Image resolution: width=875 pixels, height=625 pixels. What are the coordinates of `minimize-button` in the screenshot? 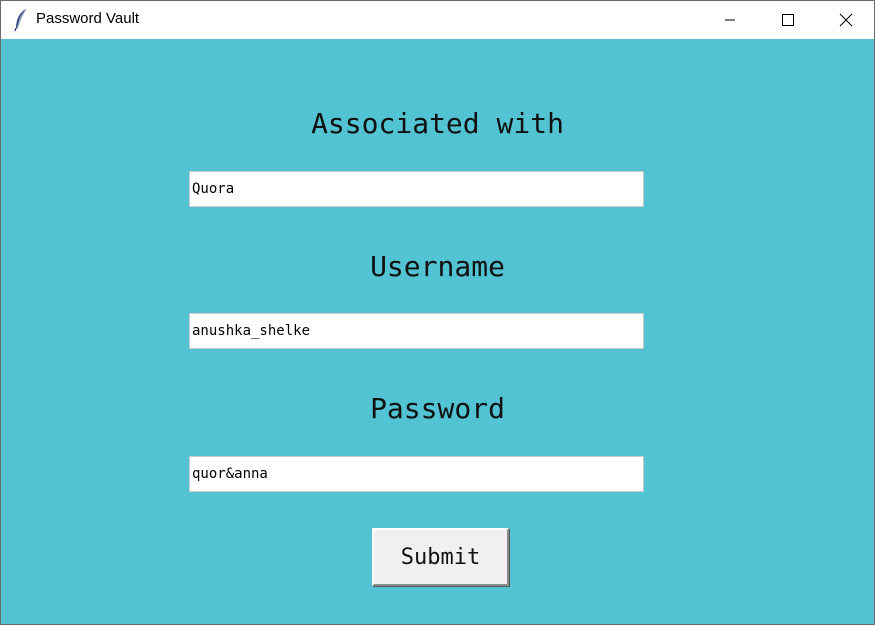 It's located at (730, 20).